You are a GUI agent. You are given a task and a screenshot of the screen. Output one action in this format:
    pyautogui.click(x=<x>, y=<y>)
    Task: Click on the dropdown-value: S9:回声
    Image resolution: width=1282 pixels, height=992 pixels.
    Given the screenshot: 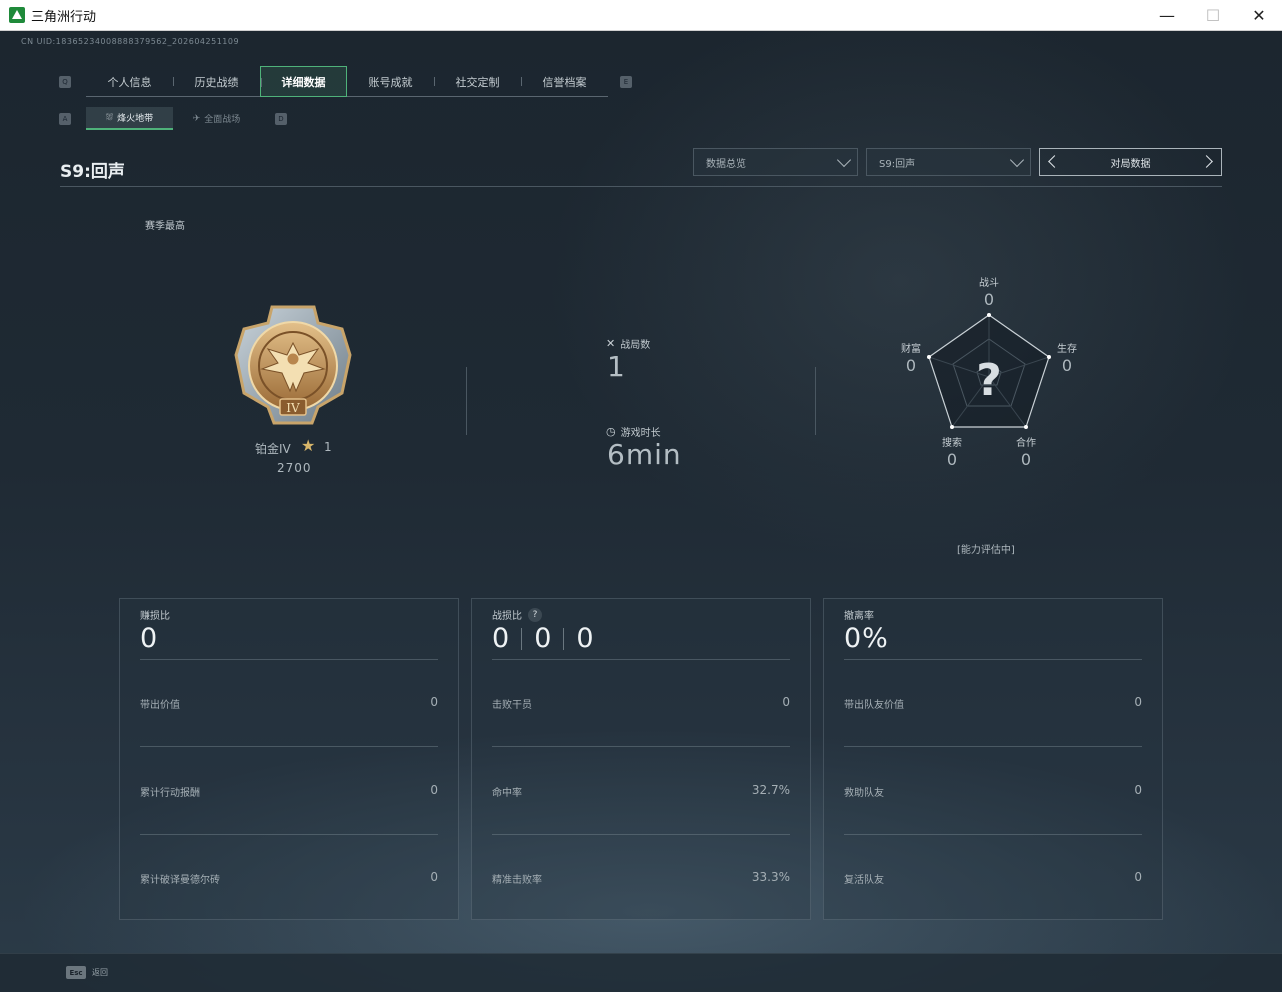 What is the action you would take?
    pyautogui.click(x=897, y=164)
    